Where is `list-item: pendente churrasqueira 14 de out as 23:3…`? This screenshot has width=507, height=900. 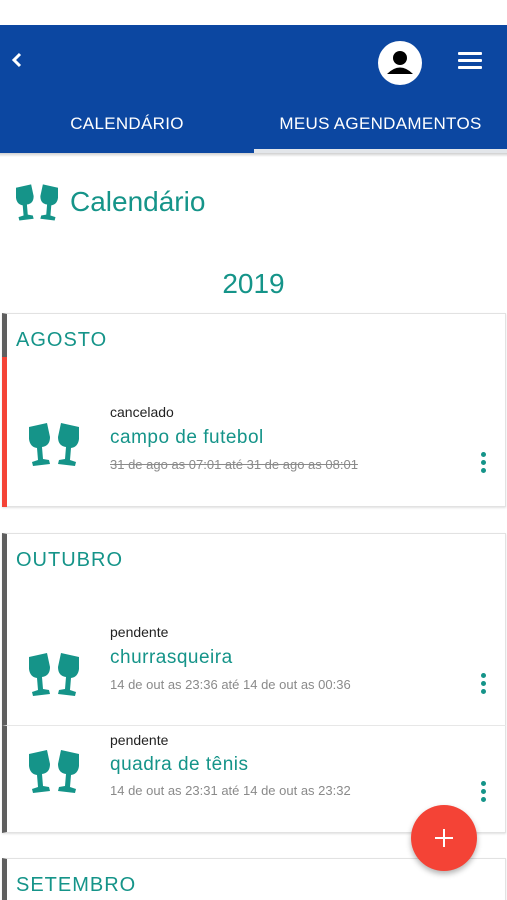
list-item: pendente churrasqueira 14 de out as 23:3… is located at coordinates (254, 672).